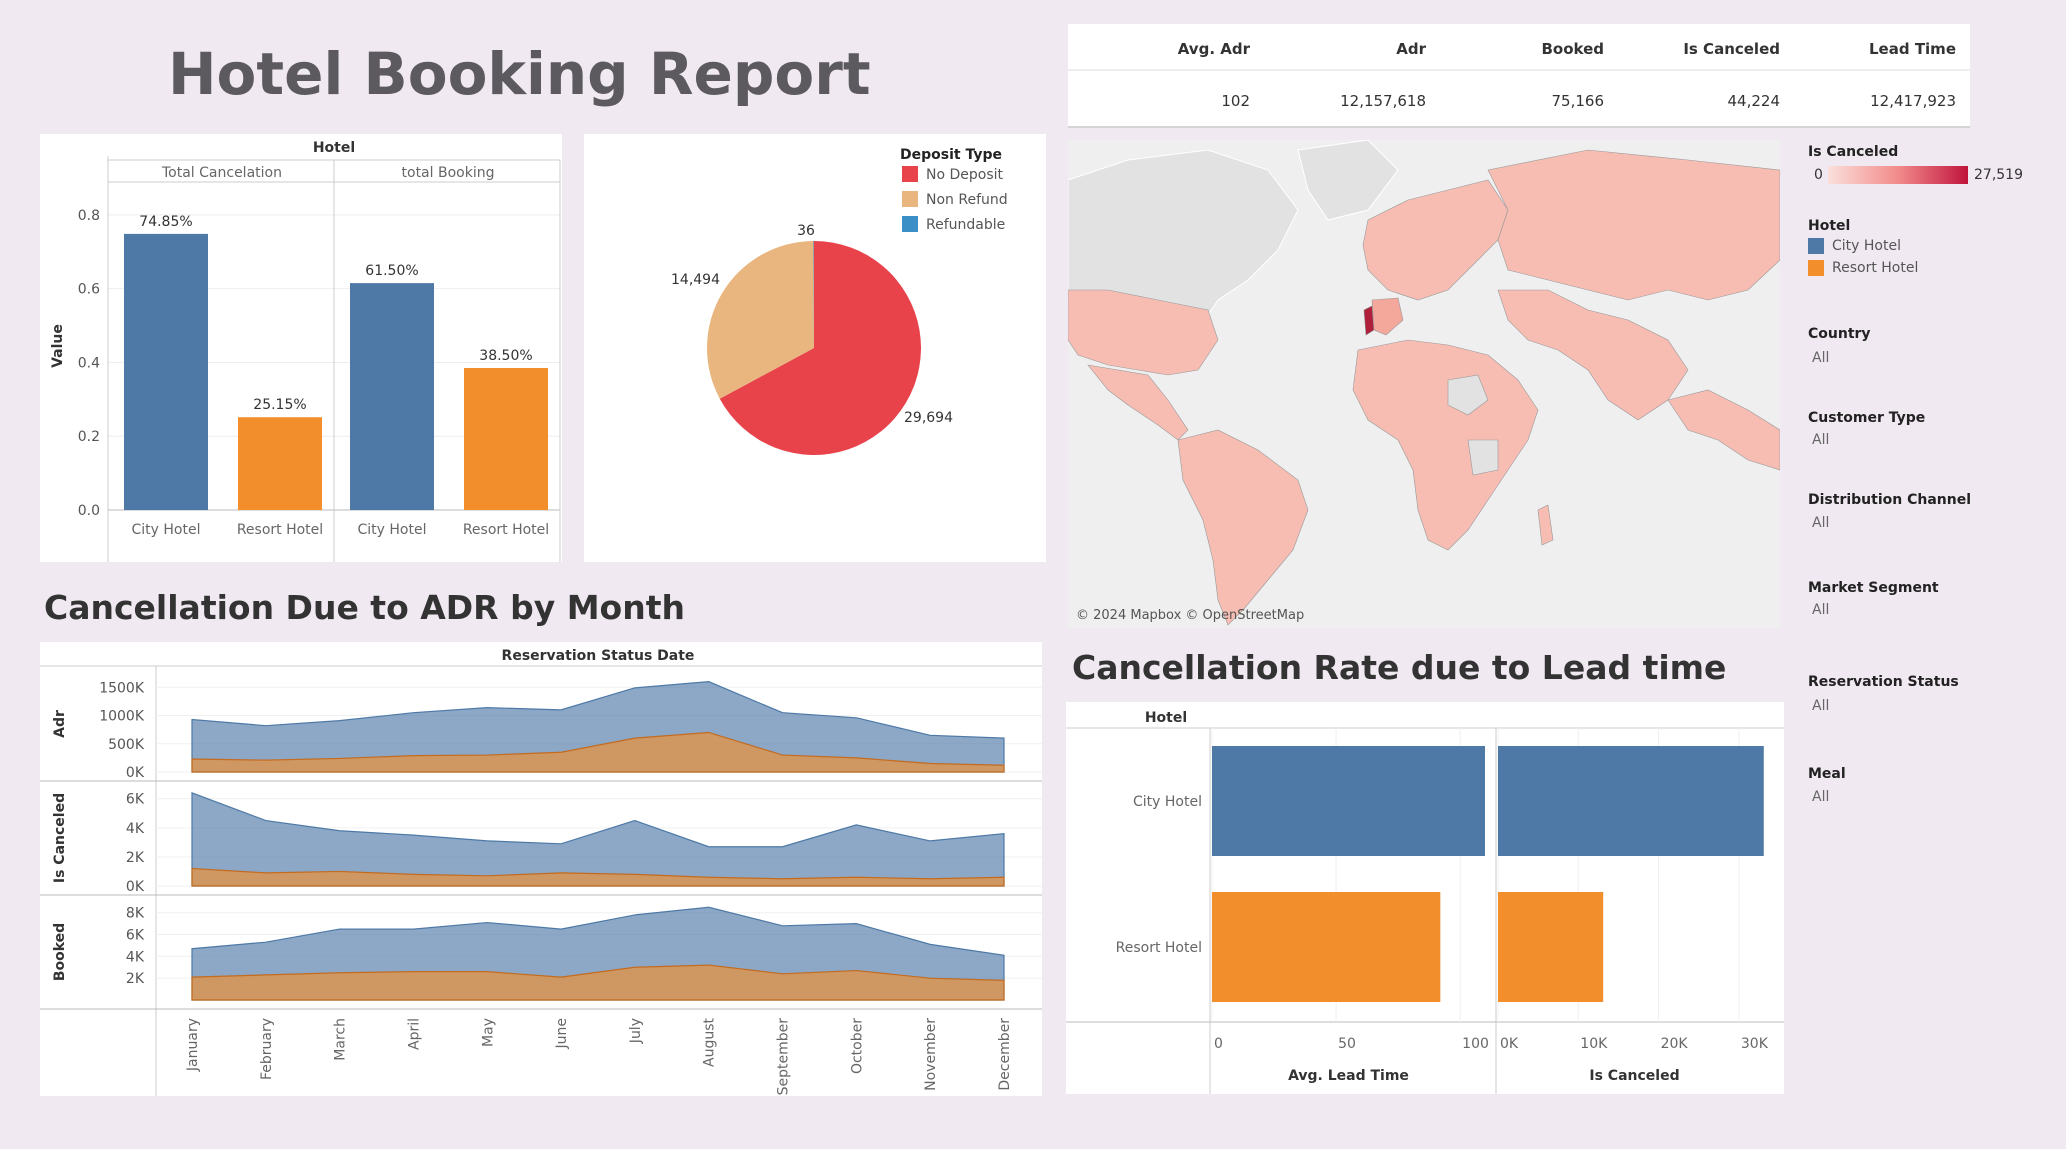  Describe the element at coordinates (1898, 175) in the screenshot. I see `legend-gradient` at that location.